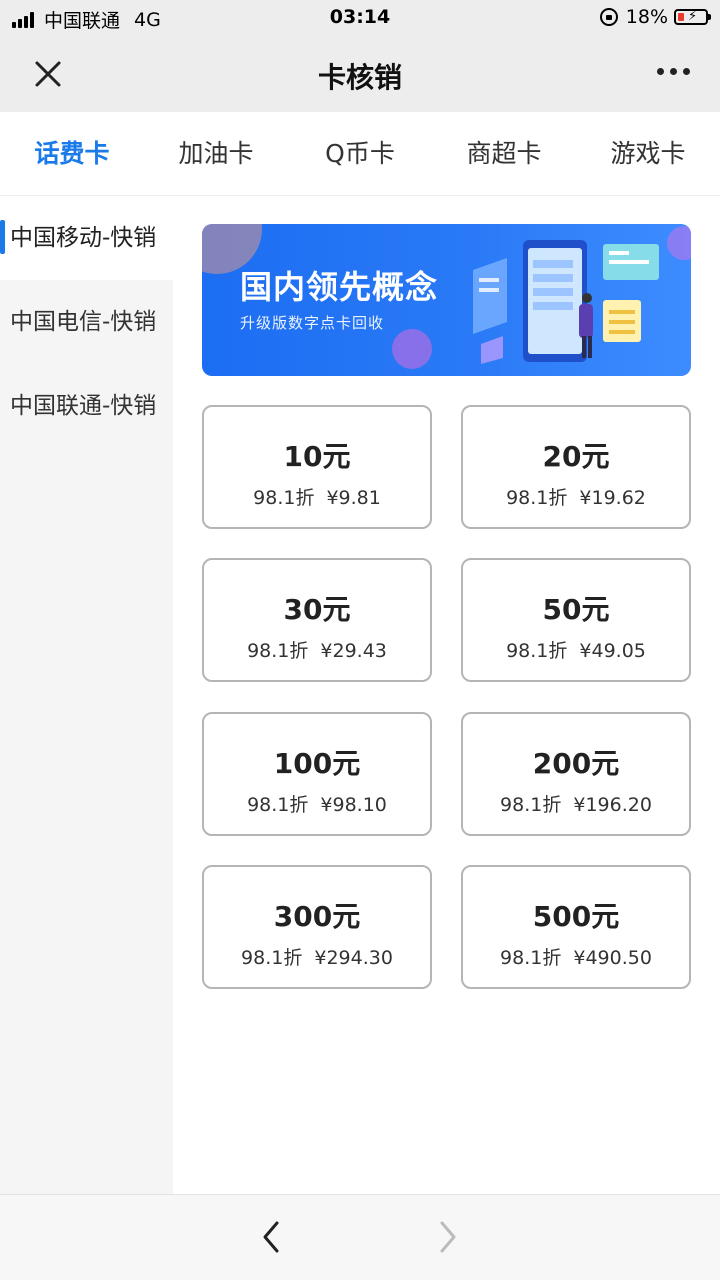  Describe the element at coordinates (317, 649) in the screenshot. I see `card-price-line: 98.1折 ¥29.43` at that location.